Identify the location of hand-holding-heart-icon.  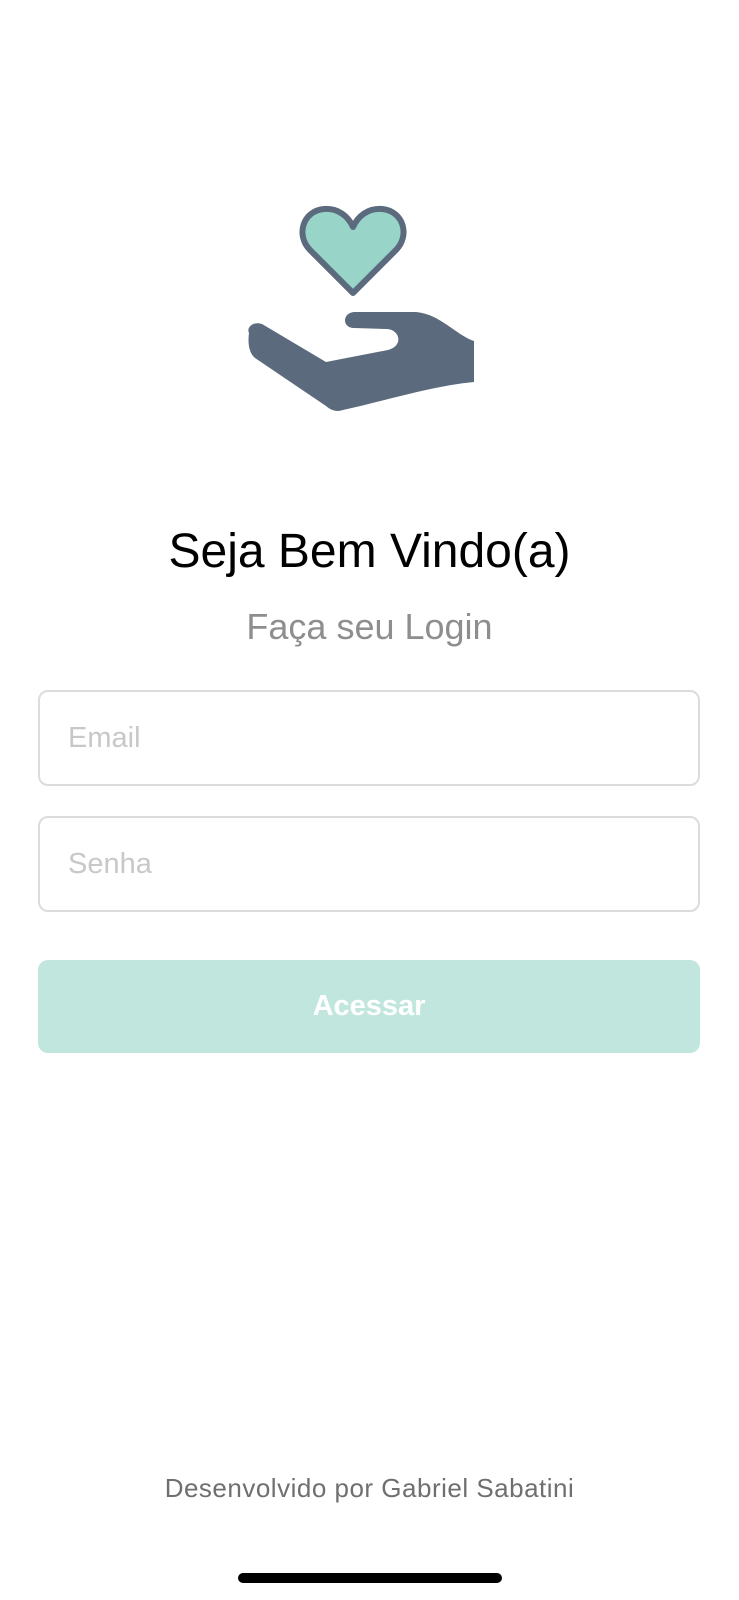
(367, 315).